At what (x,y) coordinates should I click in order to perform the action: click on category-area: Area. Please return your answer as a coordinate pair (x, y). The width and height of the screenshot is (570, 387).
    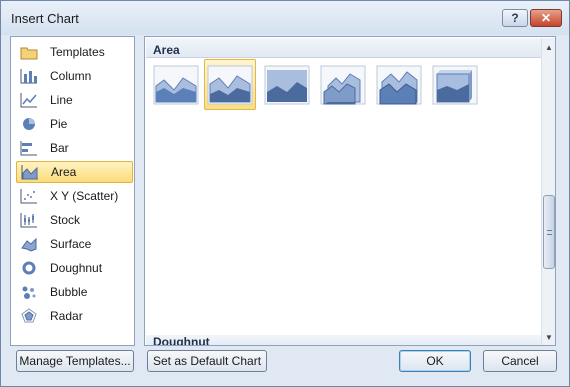
    Looking at the image, I should click on (74, 172).